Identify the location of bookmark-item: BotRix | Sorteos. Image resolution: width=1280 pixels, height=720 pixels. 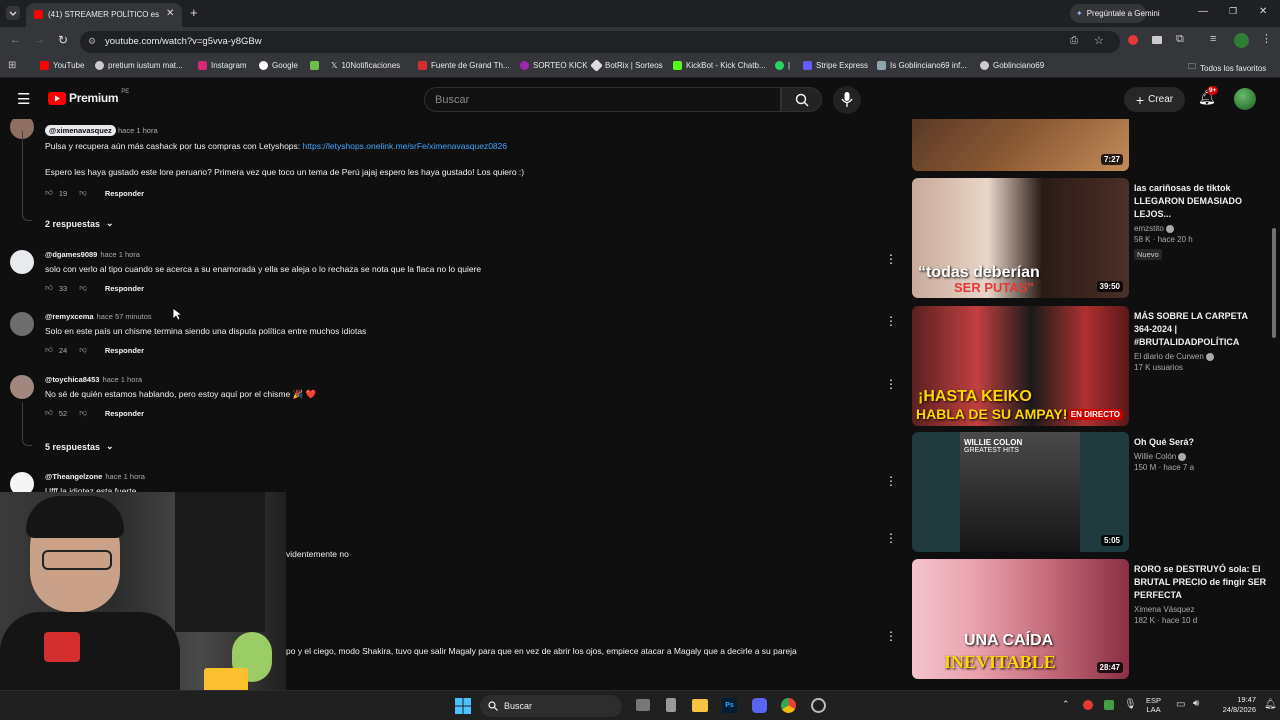
(626, 65).